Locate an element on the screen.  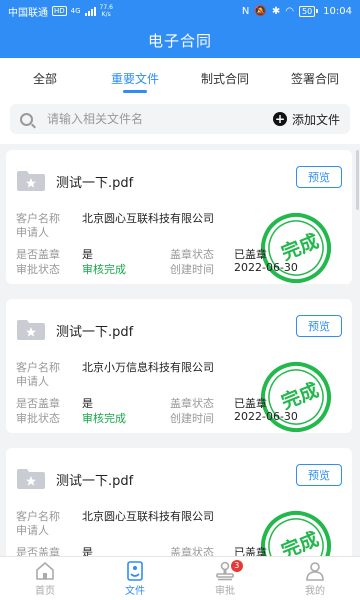
nav-files: 文件 is located at coordinates (135, 578).